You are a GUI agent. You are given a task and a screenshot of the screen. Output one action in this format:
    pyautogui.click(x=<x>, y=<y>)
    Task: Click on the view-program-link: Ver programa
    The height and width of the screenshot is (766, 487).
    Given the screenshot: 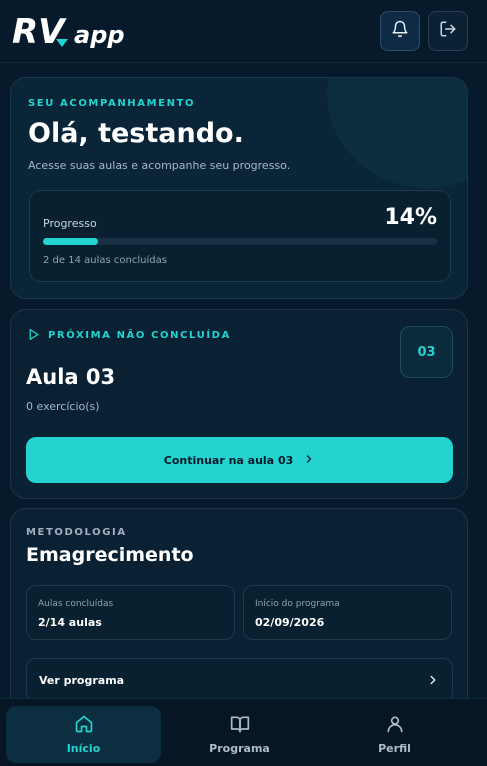 What is the action you would take?
    pyautogui.click(x=239, y=680)
    